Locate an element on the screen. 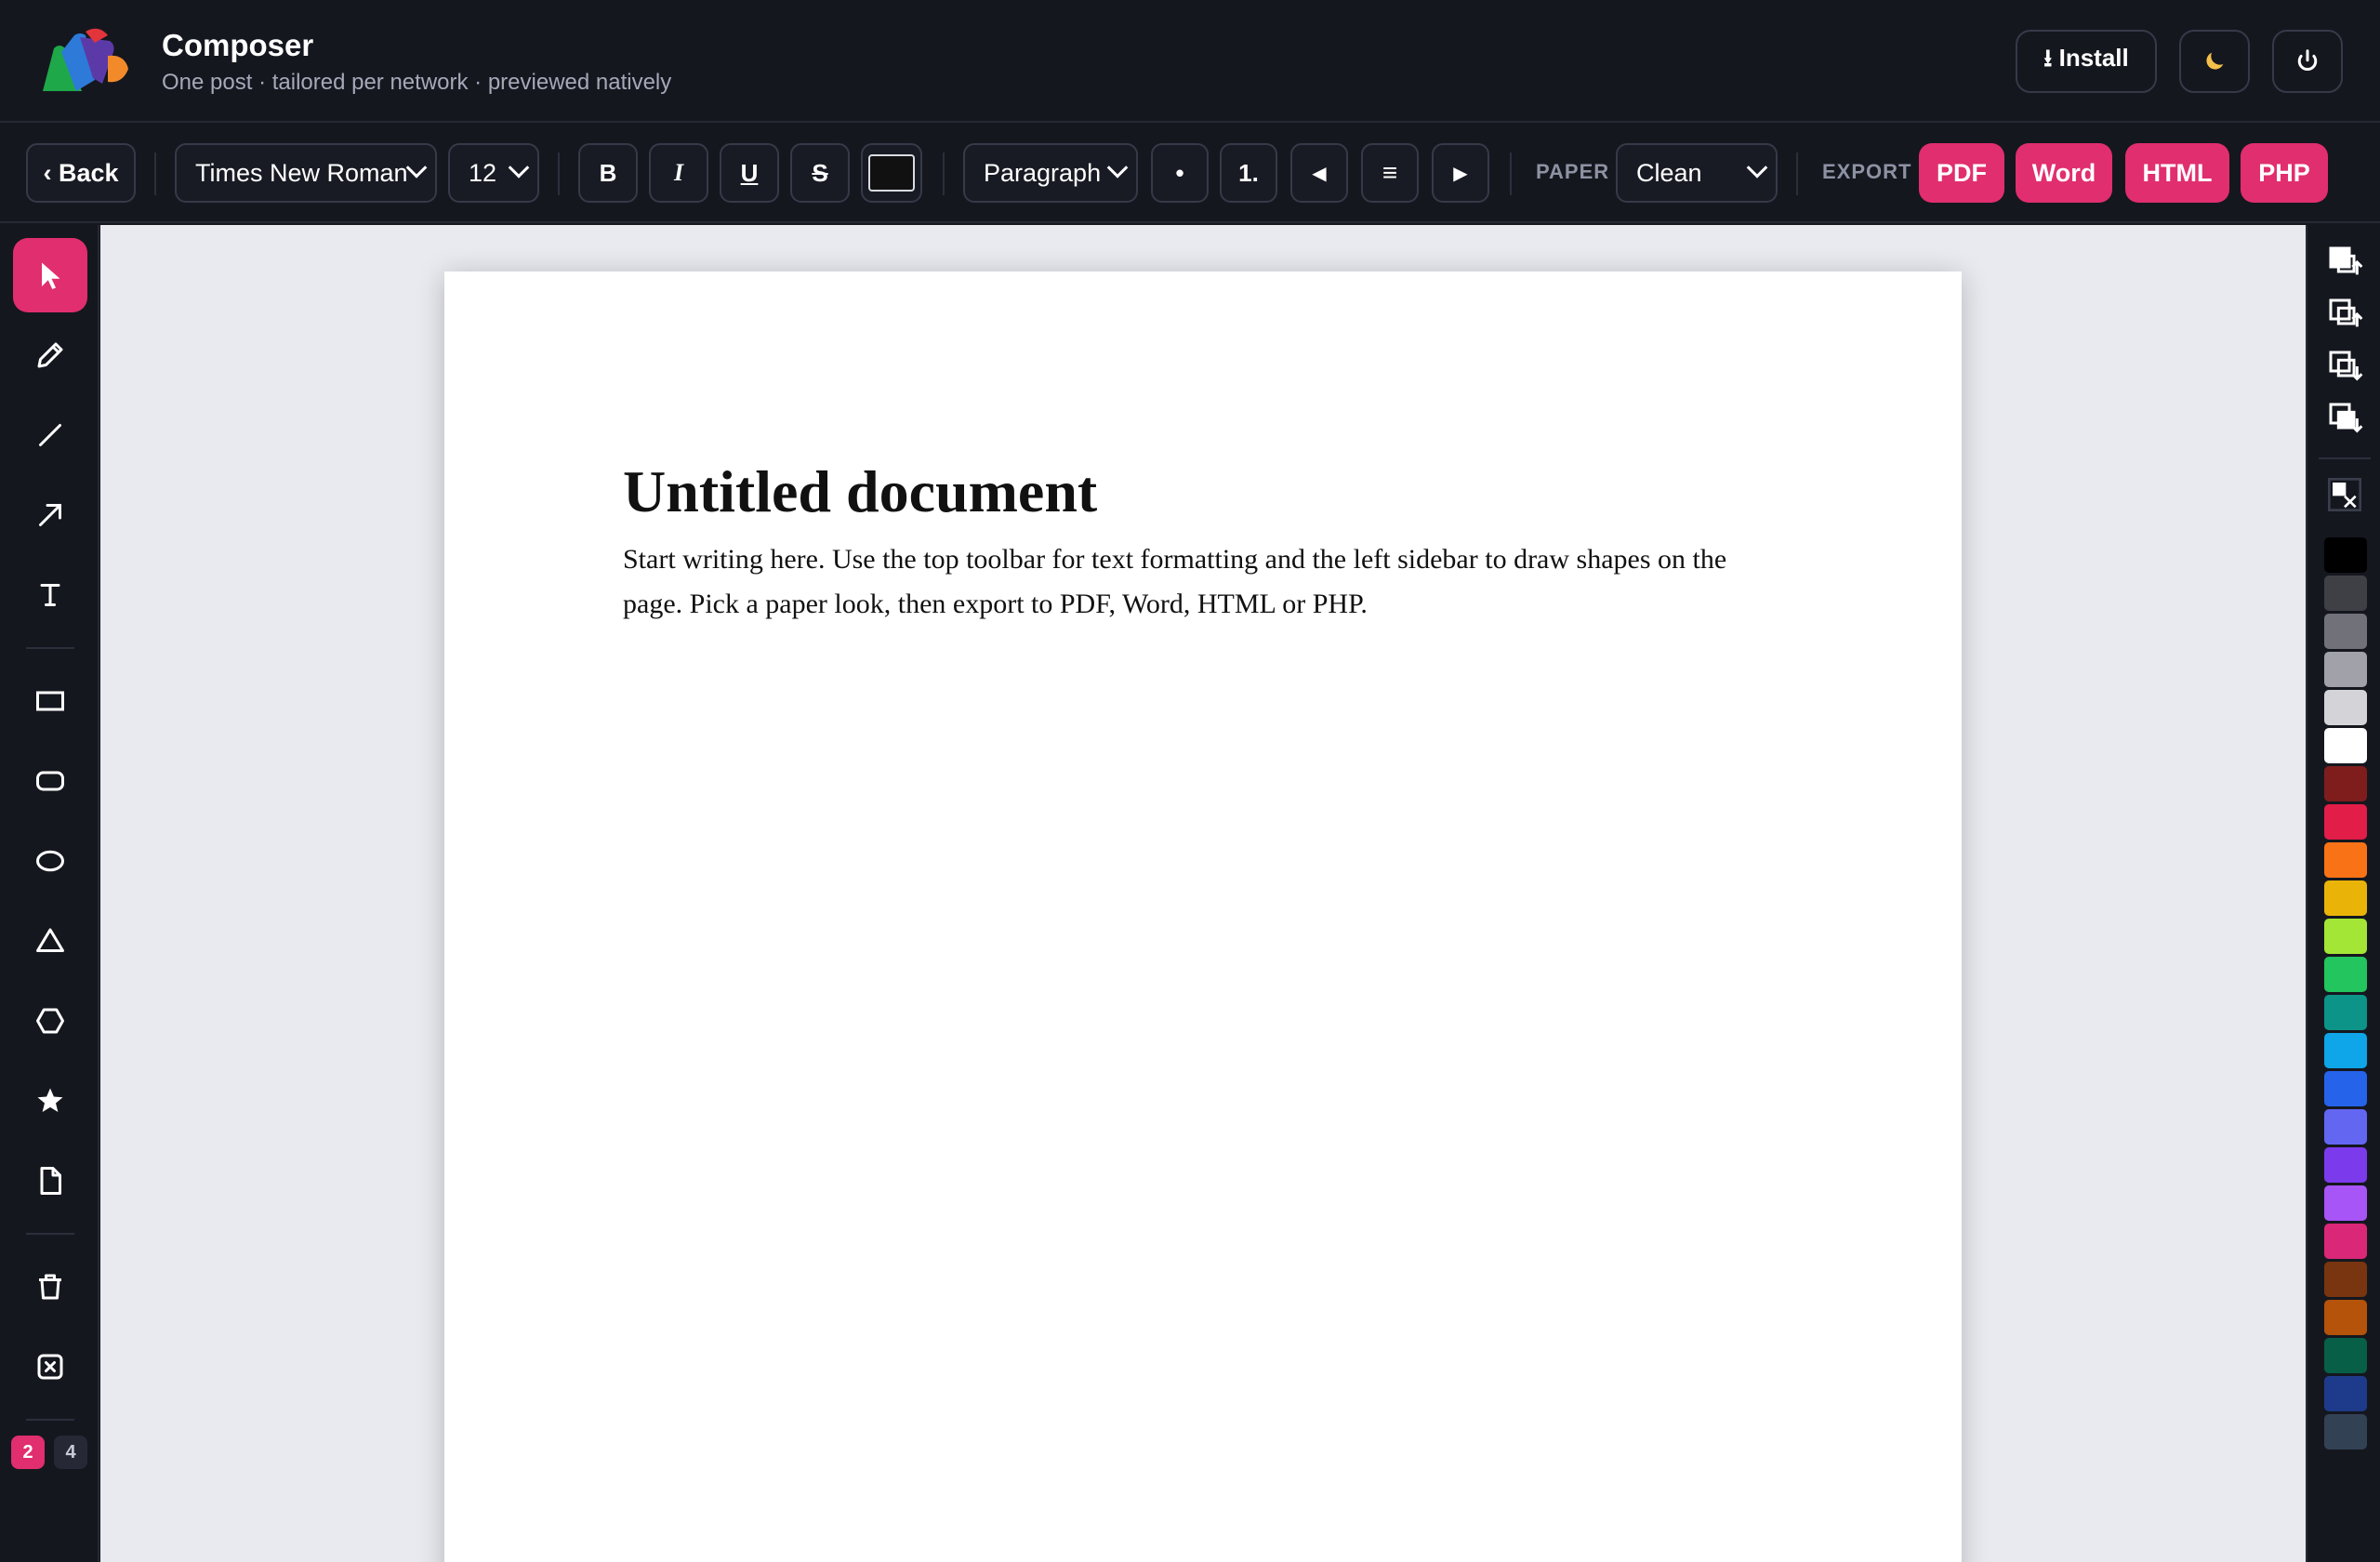 This screenshot has height=1562, width=2380. align-button: ≡ is located at coordinates (1390, 173).